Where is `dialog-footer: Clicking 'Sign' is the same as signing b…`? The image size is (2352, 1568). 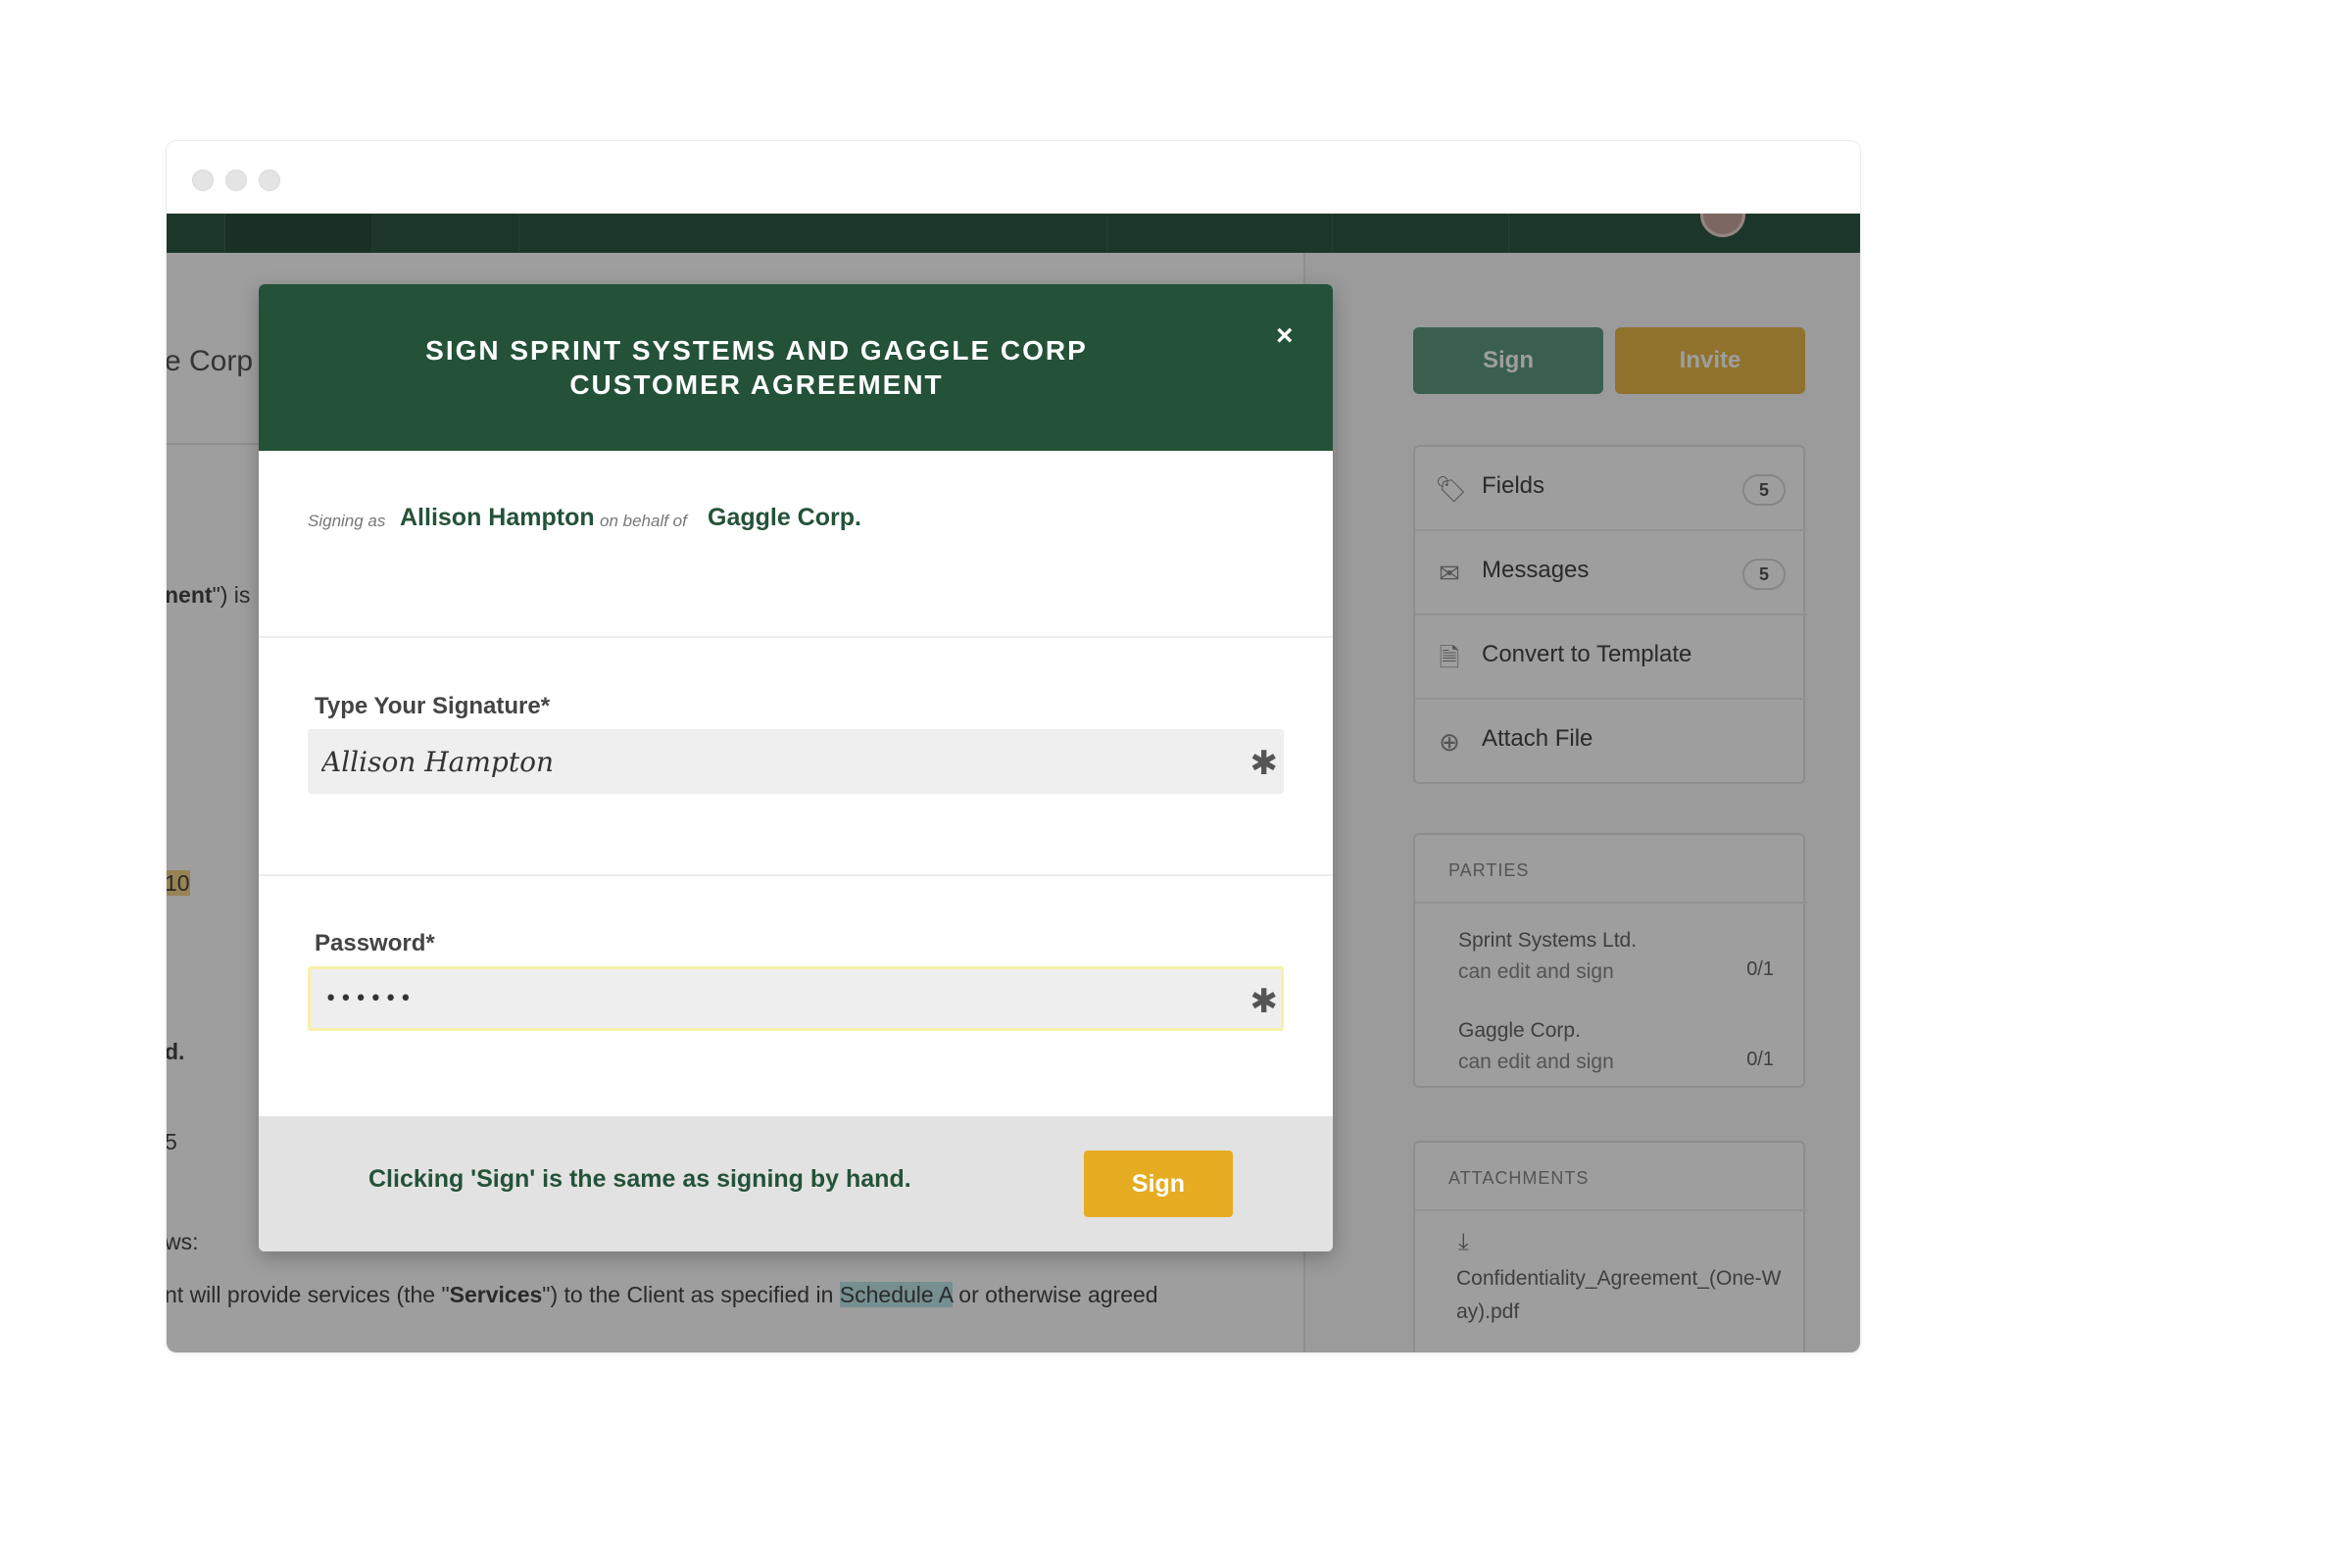
dialog-footer: Clicking 'Sign' is the same as signing b… is located at coordinates (796, 1183).